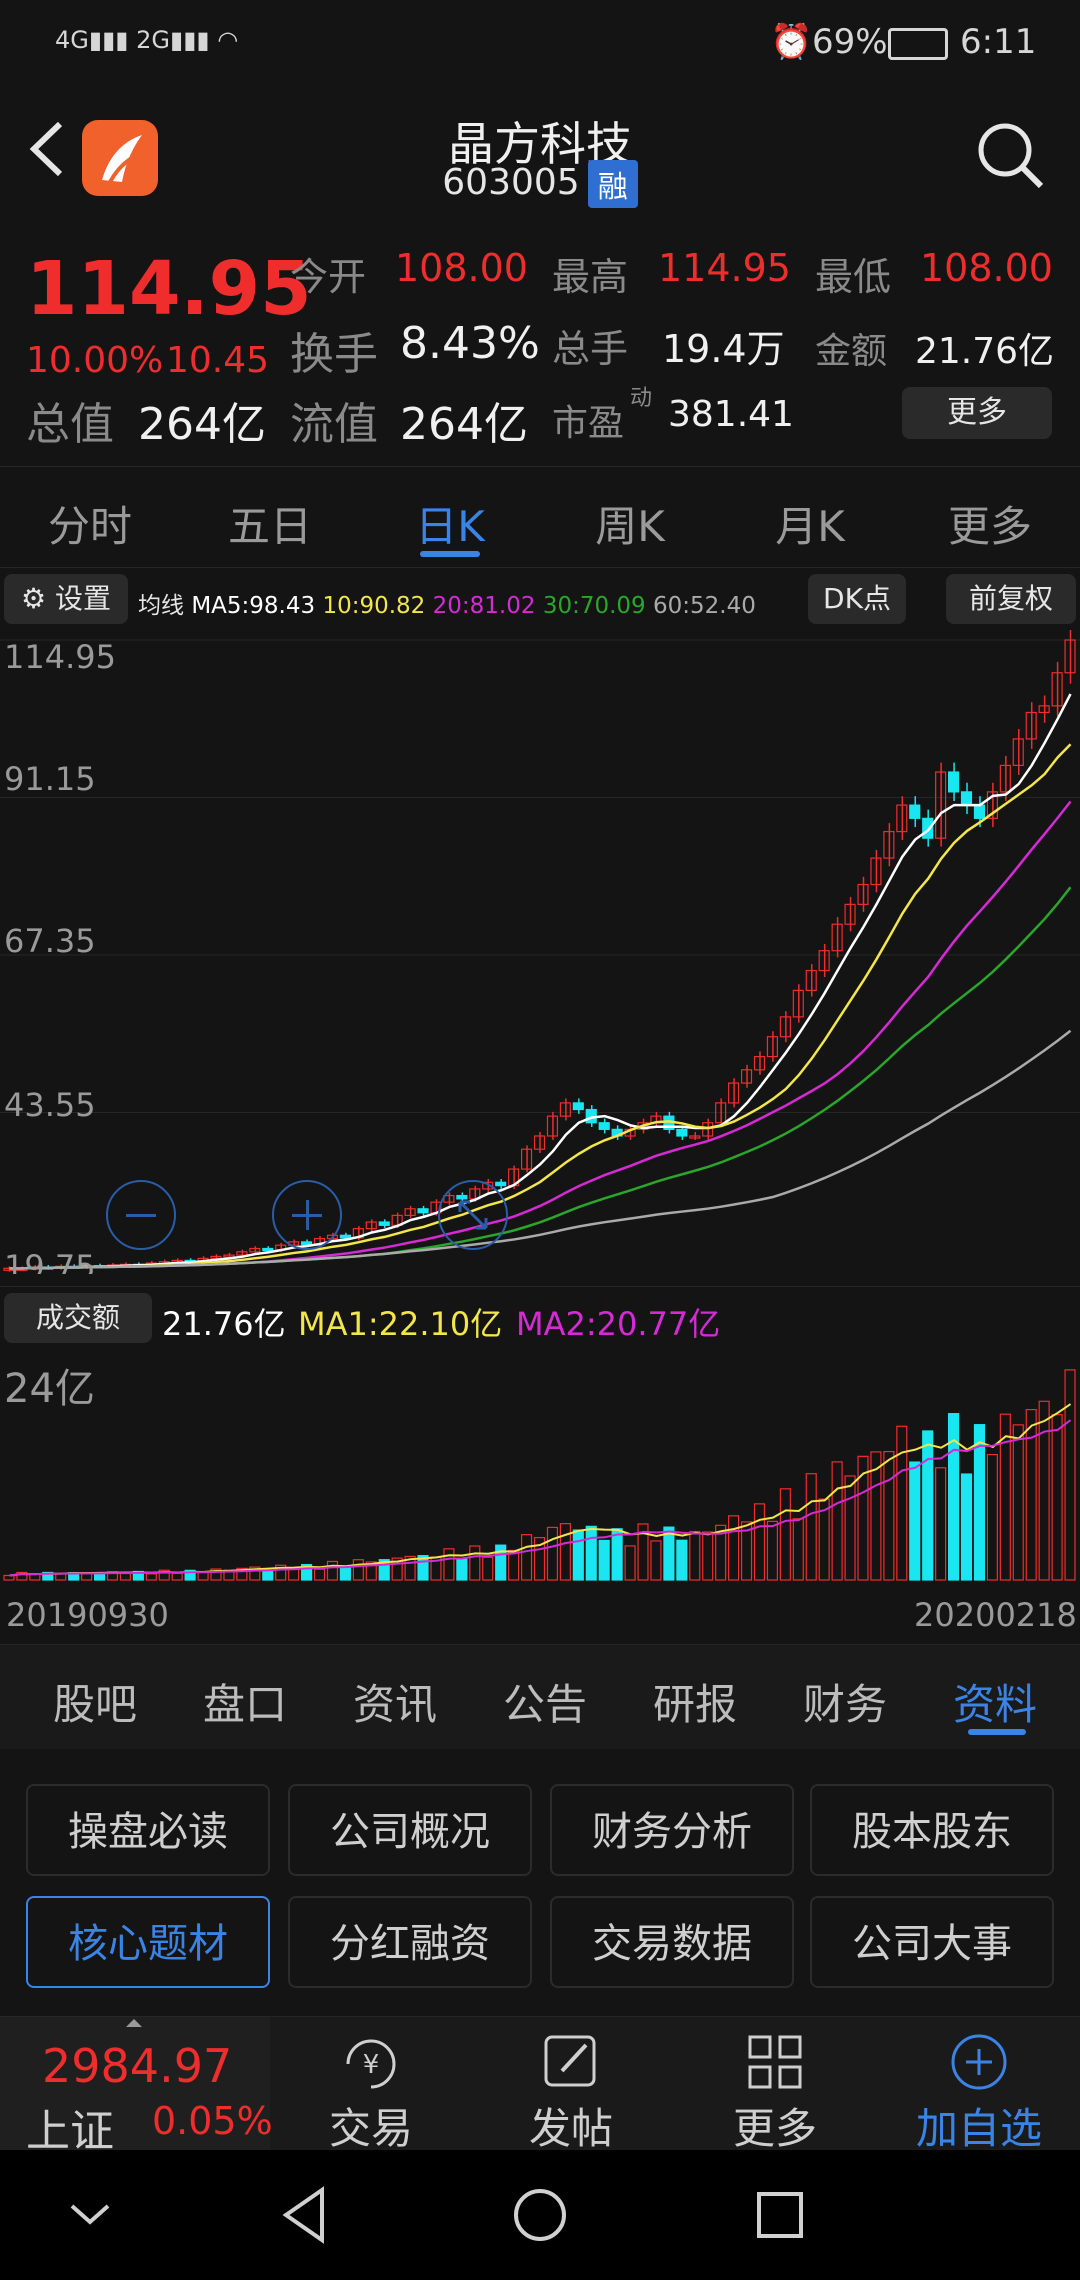 The width and height of the screenshot is (1080, 2280). What do you see at coordinates (932, 1942) in the screenshot?
I see `card-company-events: 公司大事` at bounding box center [932, 1942].